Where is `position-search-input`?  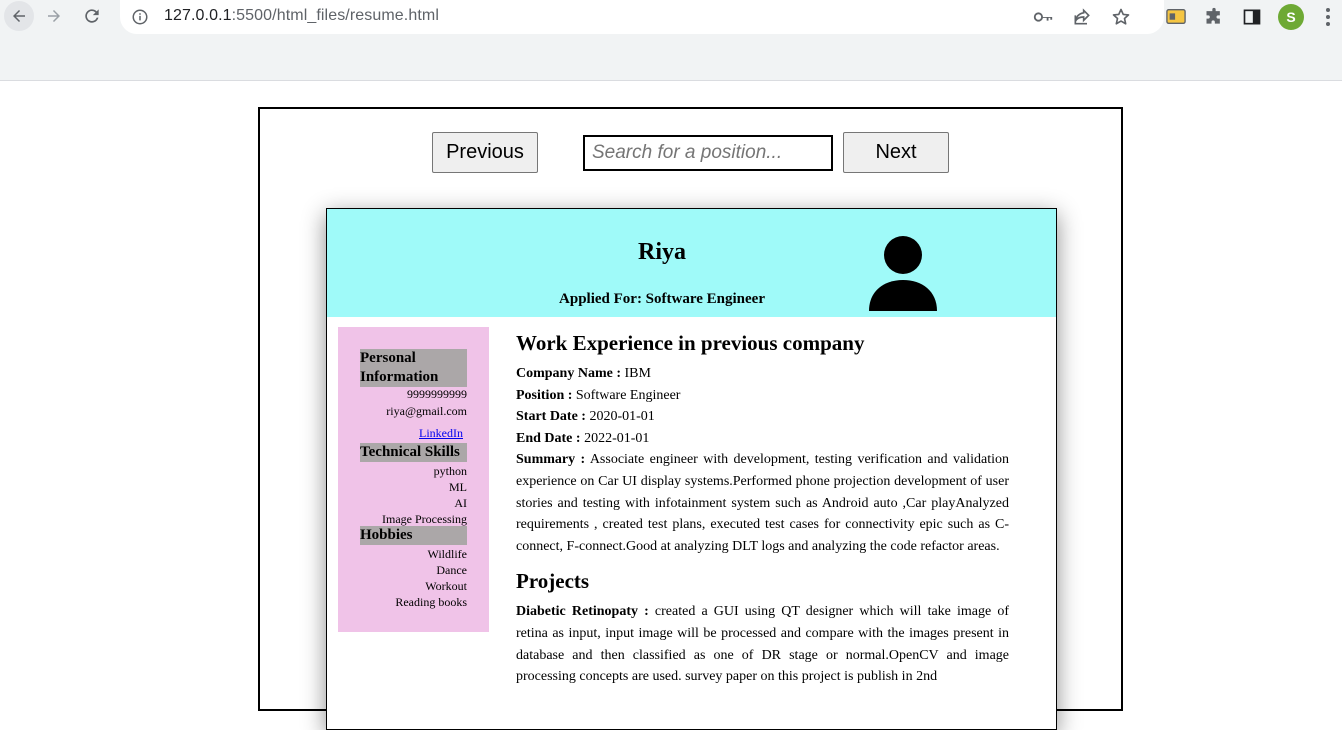 position-search-input is located at coordinates (708, 153).